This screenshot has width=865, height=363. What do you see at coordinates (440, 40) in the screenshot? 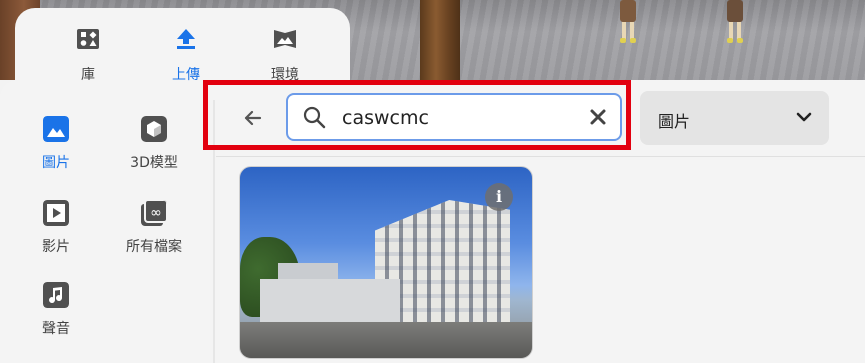
I see `scene-post` at bounding box center [440, 40].